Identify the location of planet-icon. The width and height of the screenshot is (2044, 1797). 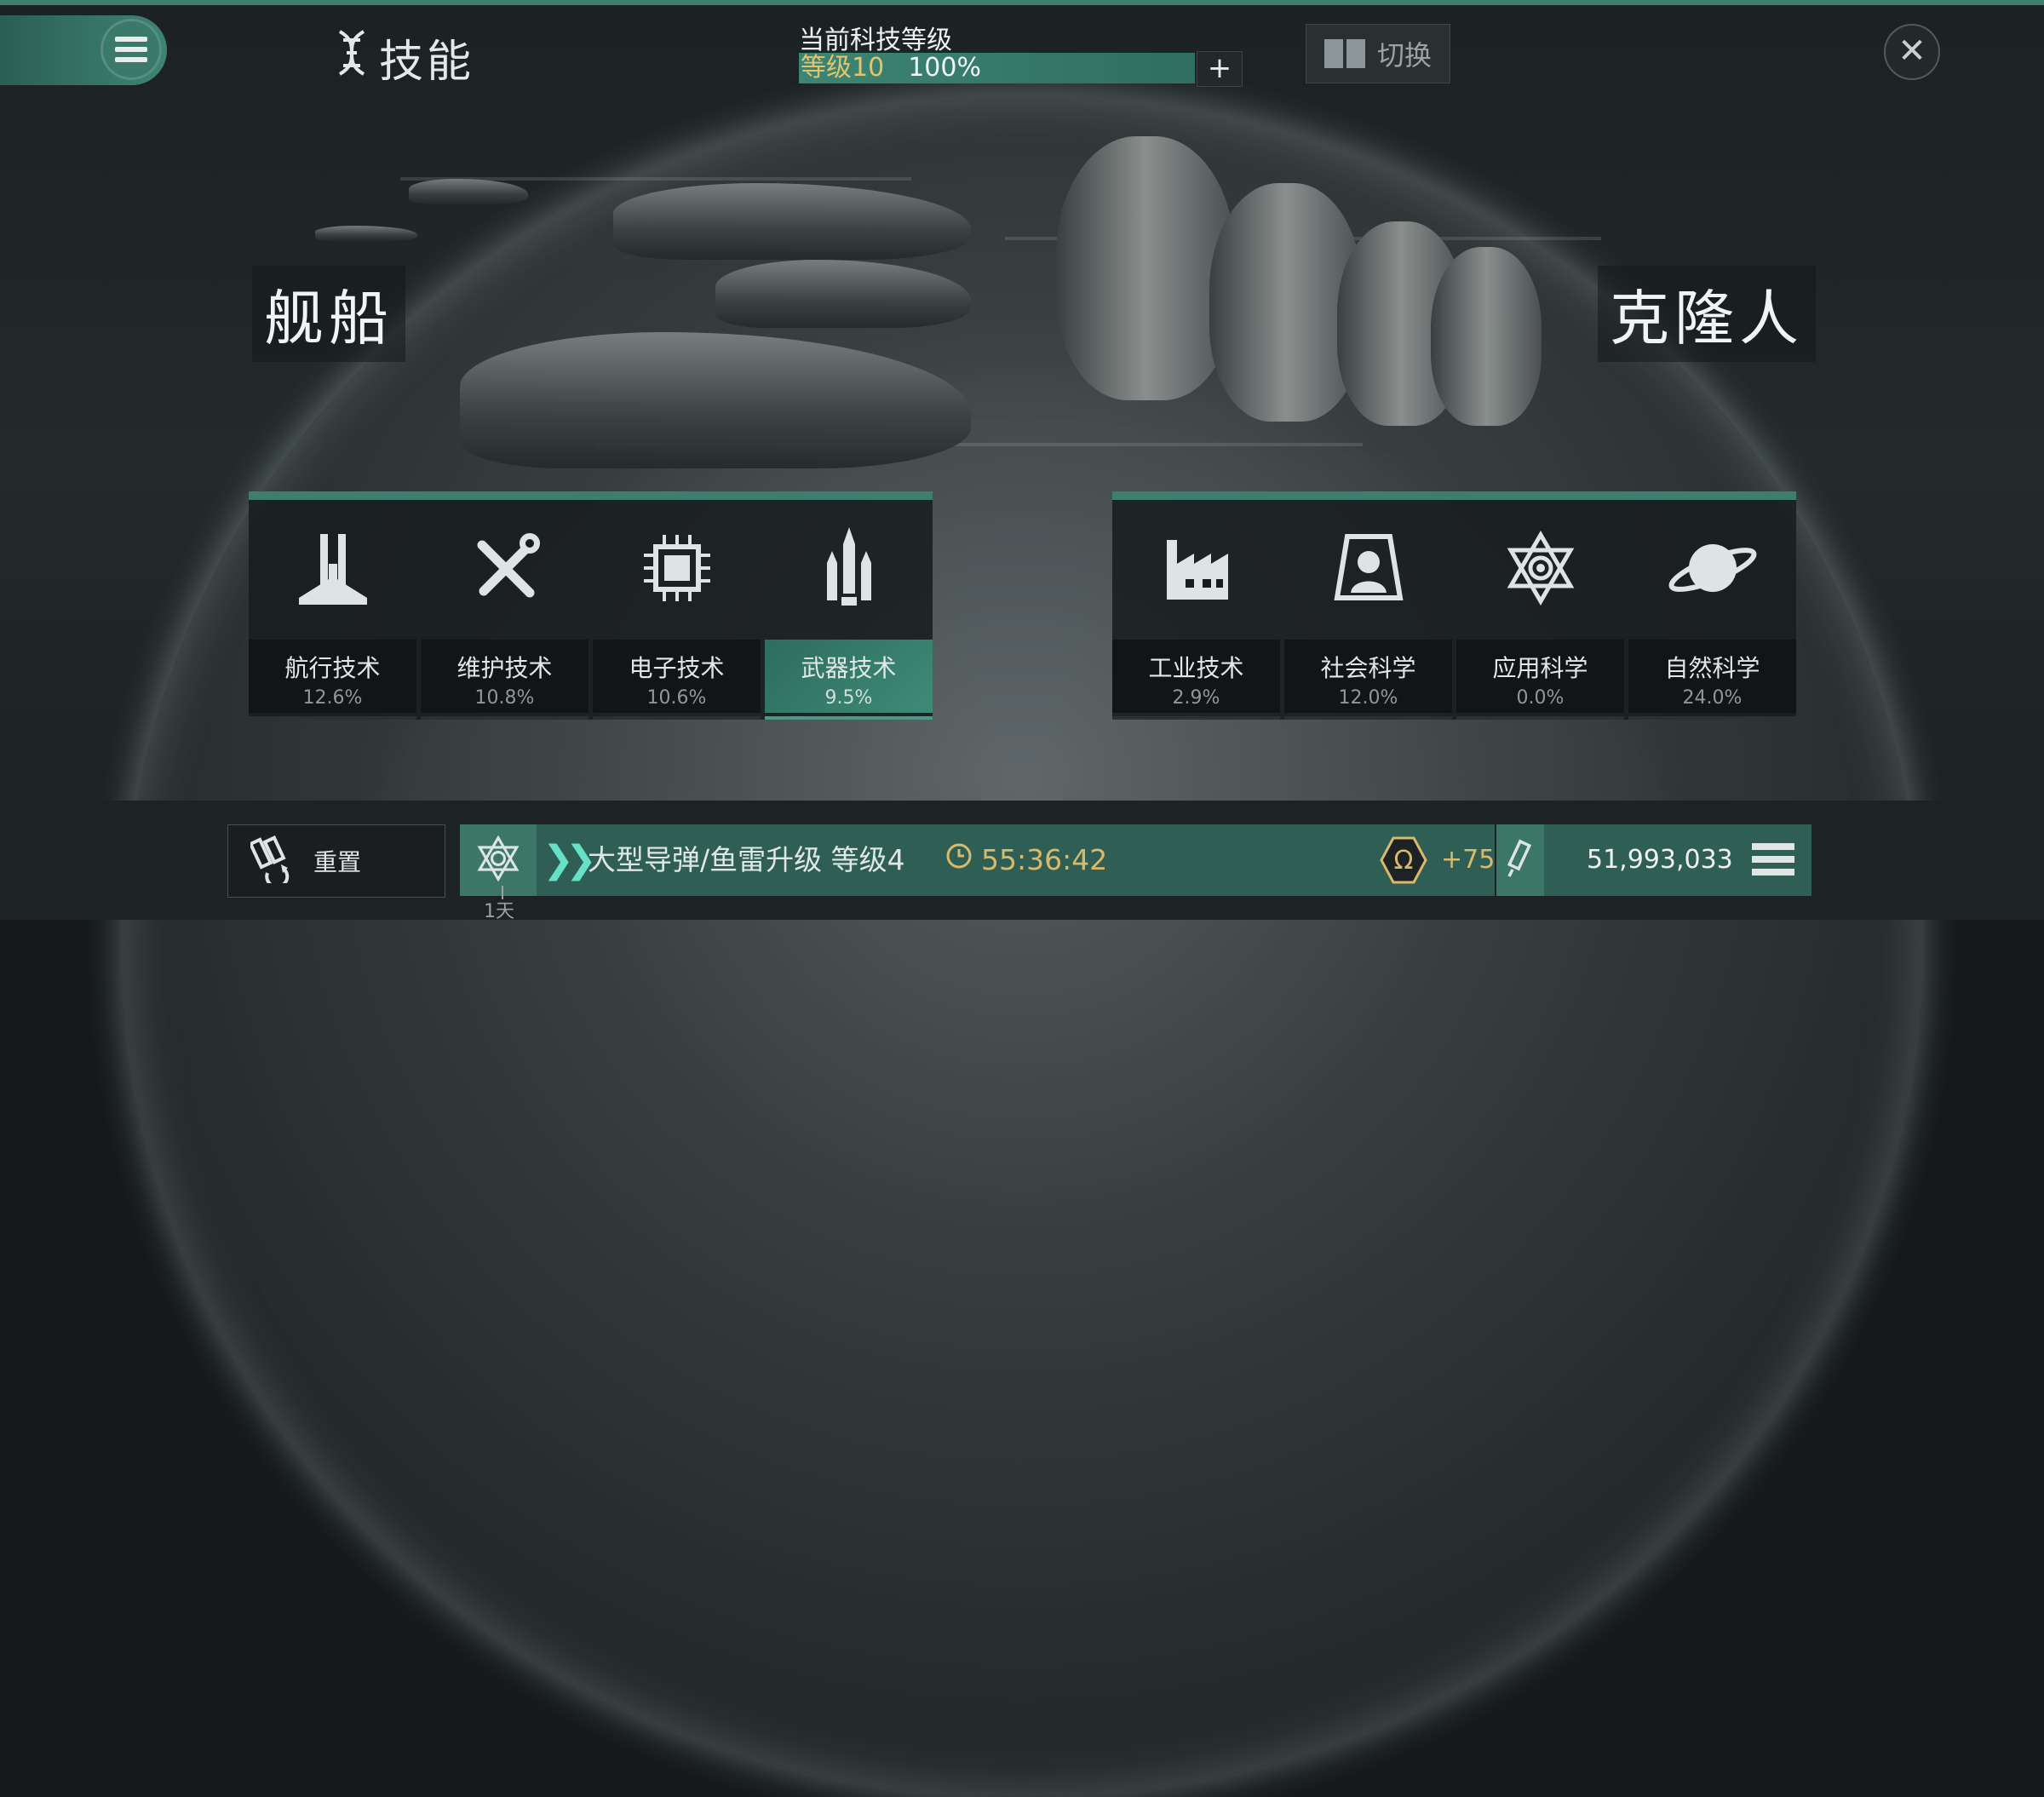
(1712, 568).